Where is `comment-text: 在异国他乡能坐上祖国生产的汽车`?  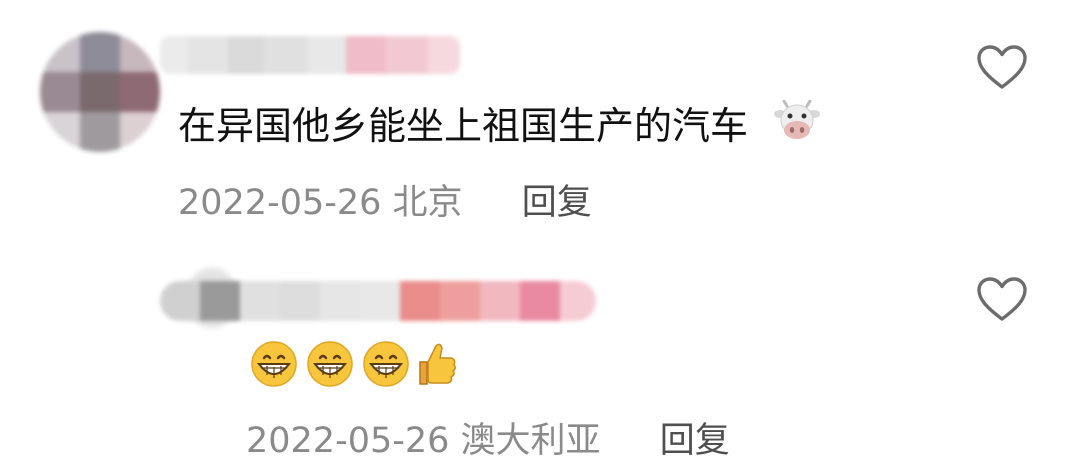
comment-text: 在异国他乡能坐上祖国生产的汽车 is located at coordinates (499, 127).